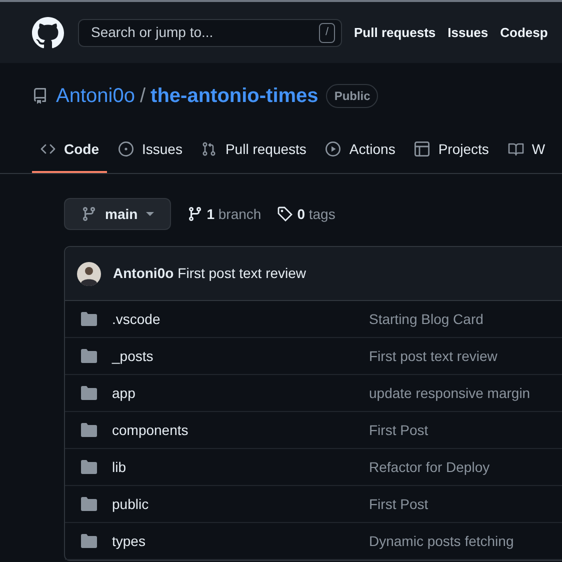 Image resolution: width=562 pixels, height=562 pixels. I want to click on visibility-label: Public, so click(352, 96).